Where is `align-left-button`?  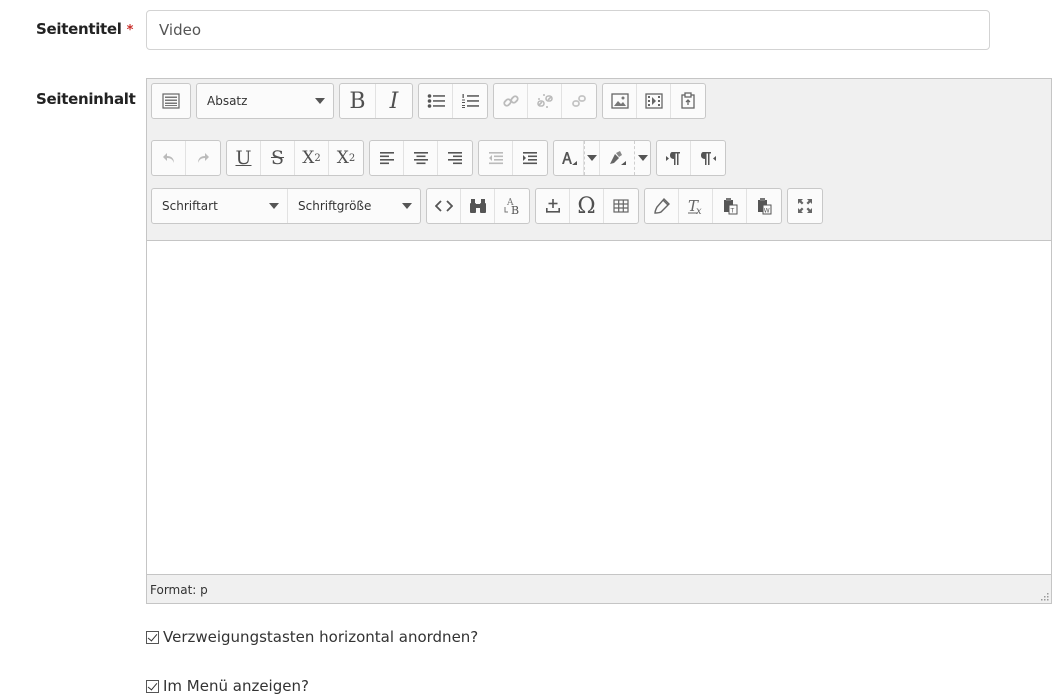 align-left-button is located at coordinates (387, 158).